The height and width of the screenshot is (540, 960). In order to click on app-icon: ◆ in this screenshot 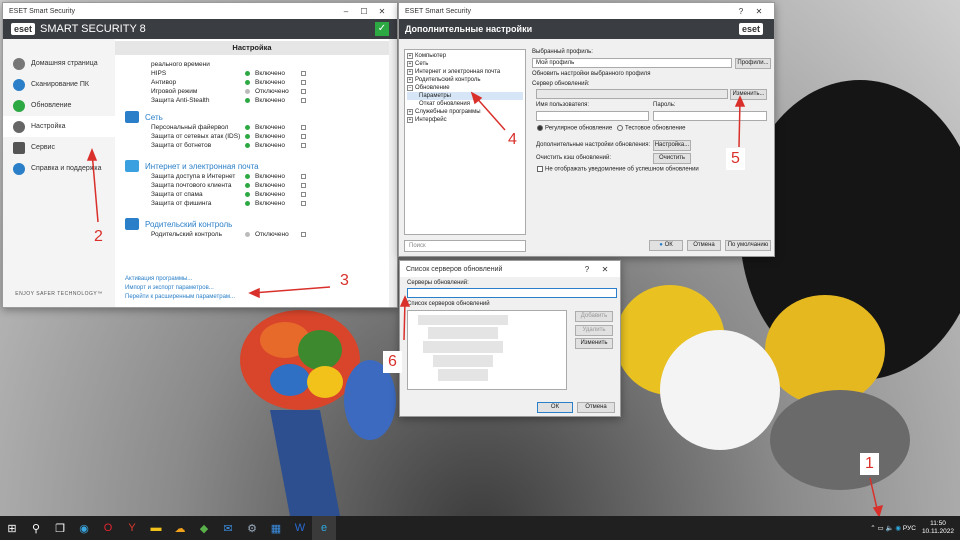, I will do `click(204, 528)`.